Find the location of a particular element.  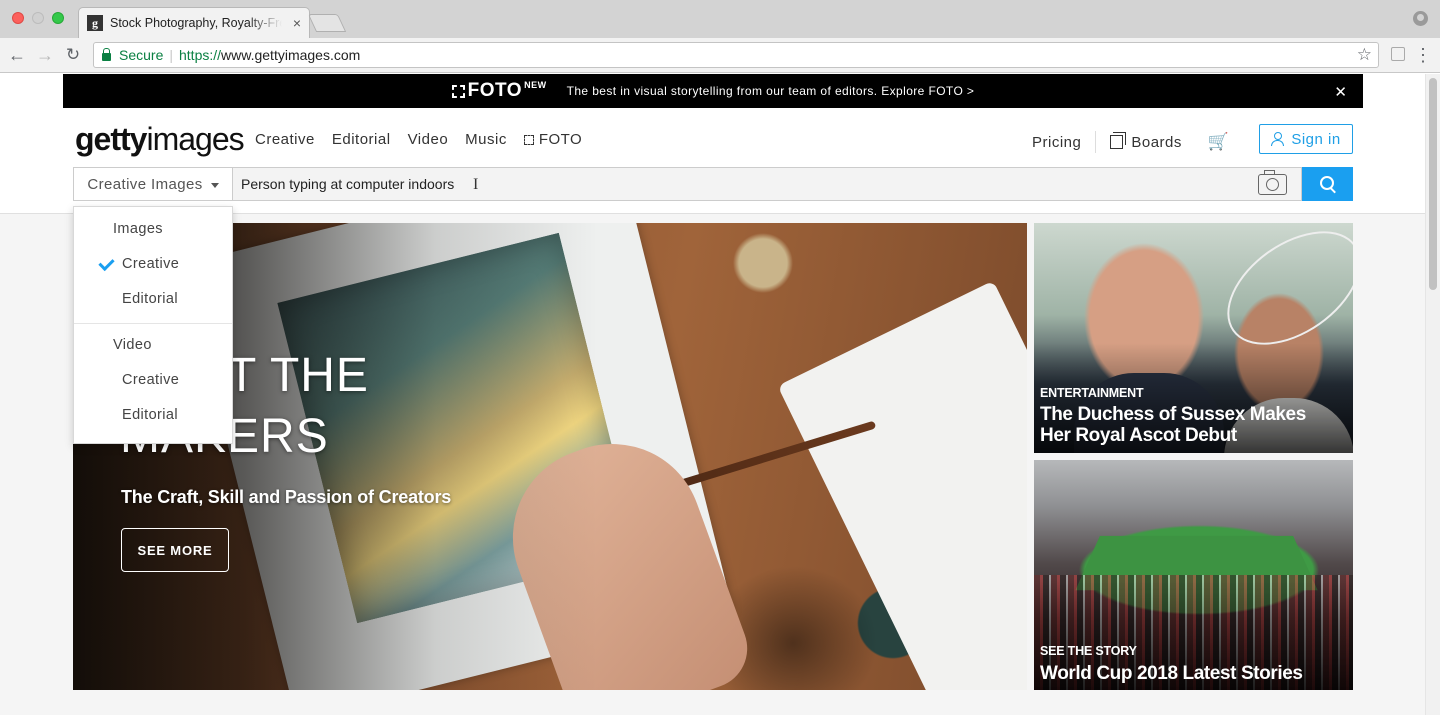

reload-icon: ↻ is located at coordinates (73, 55).